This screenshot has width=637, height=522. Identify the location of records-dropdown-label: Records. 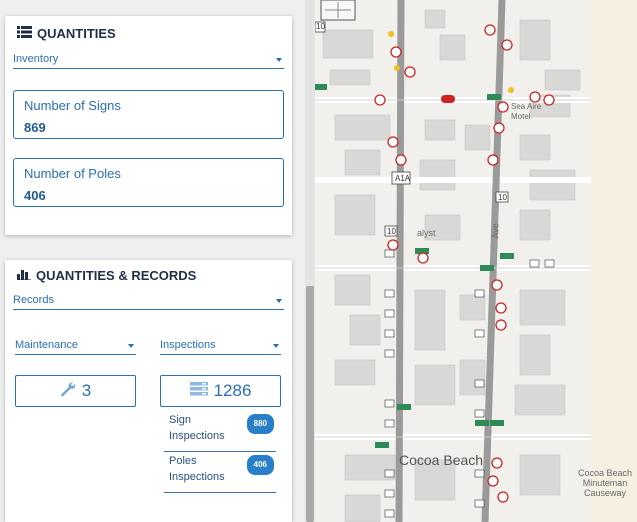
(33, 300).